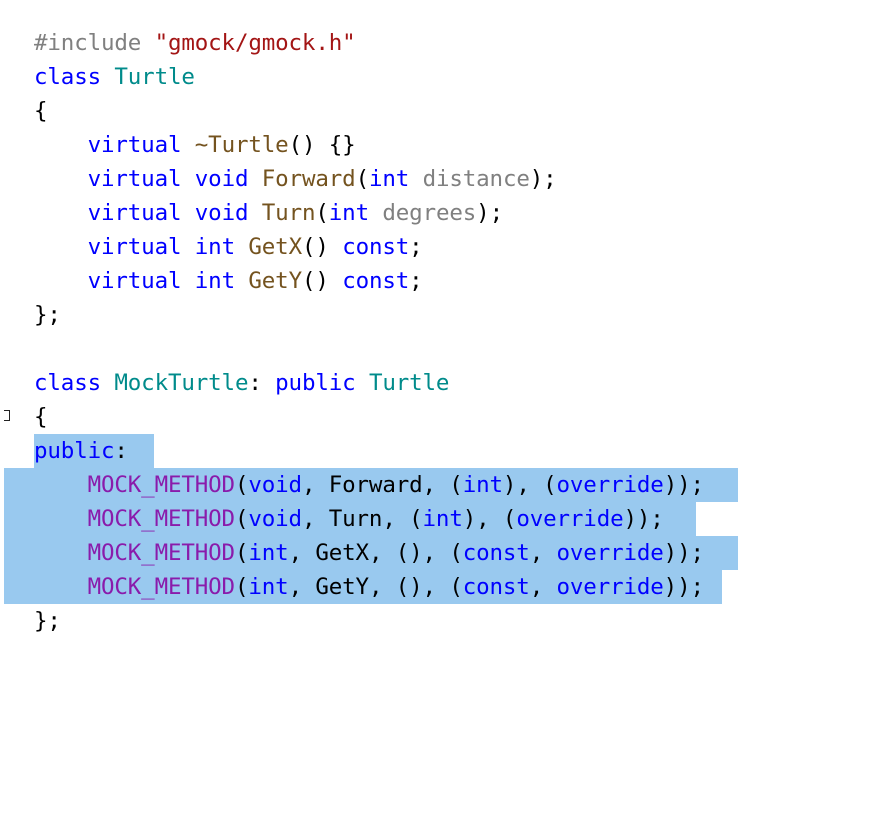  I want to click on code-line: class Turtle, so click(444, 77).